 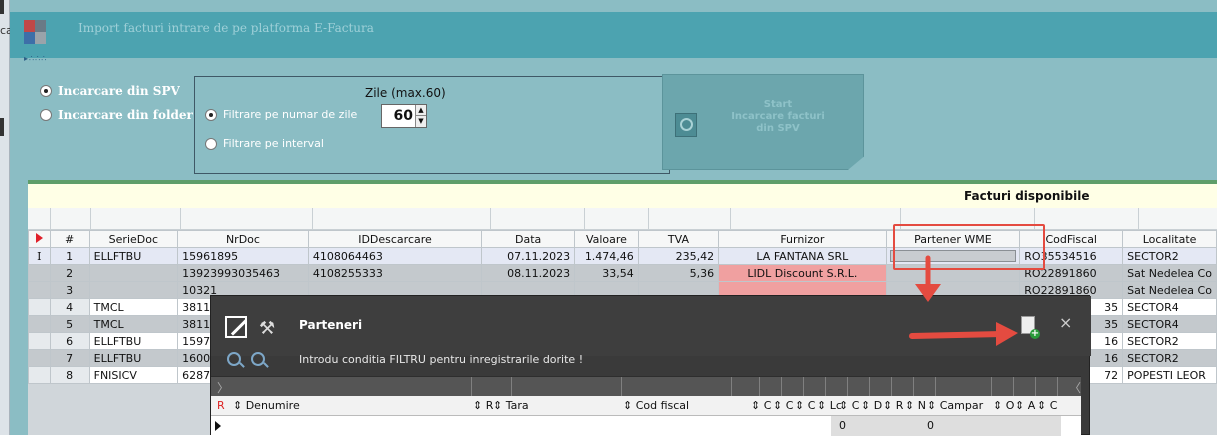 What do you see at coordinates (686, 125) in the screenshot?
I see `search-document-icon` at bounding box center [686, 125].